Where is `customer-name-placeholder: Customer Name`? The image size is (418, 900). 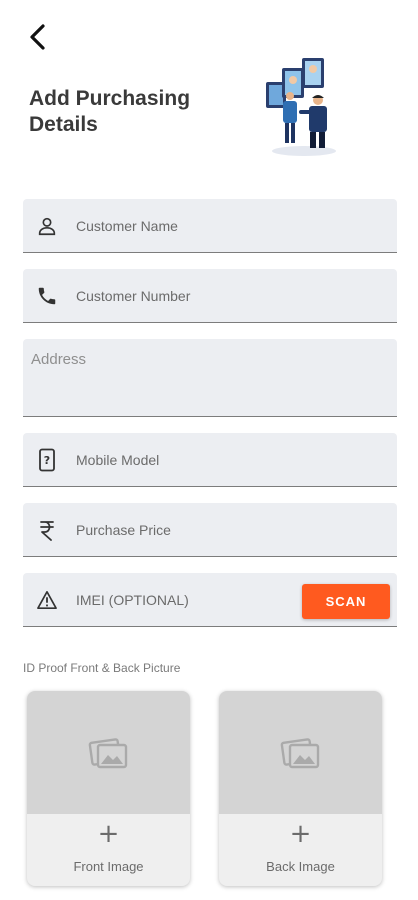
customer-name-placeholder: Customer Name is located at coordinates (127, 225).